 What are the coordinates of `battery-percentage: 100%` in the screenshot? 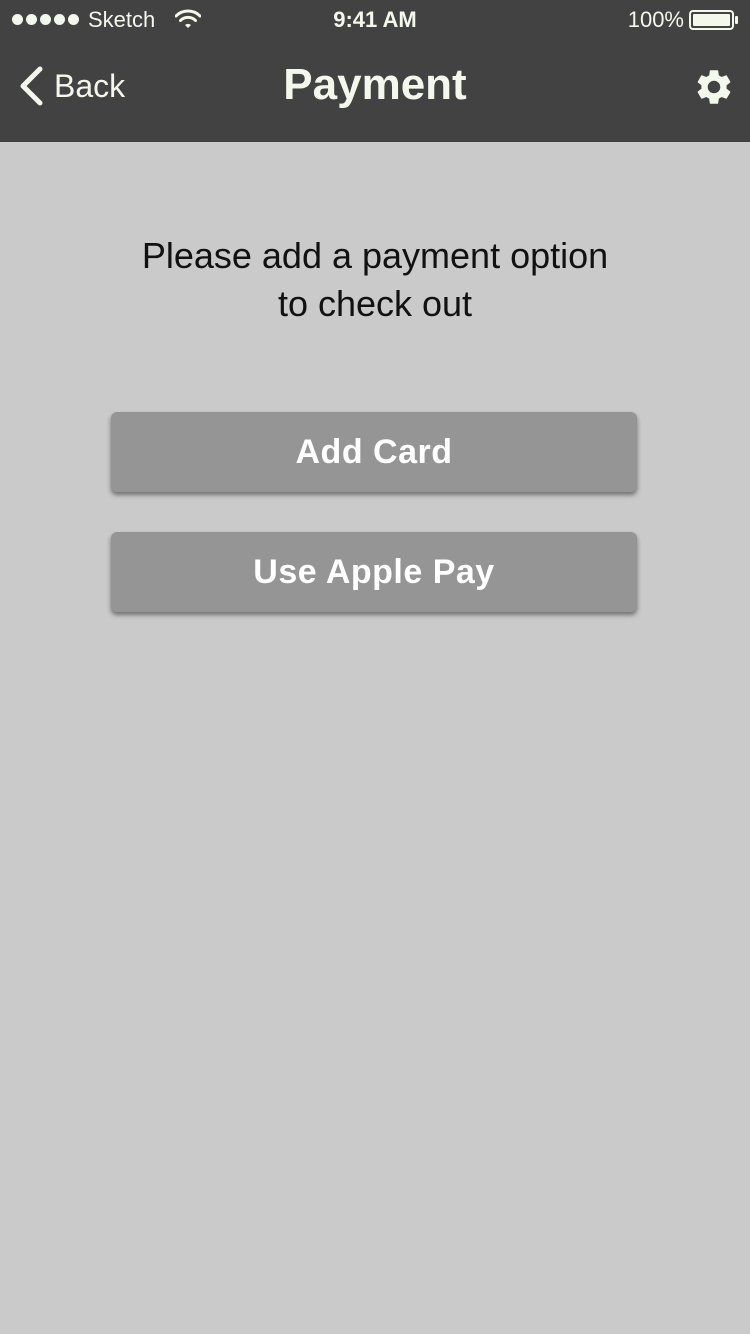 It's located at (655, 19).